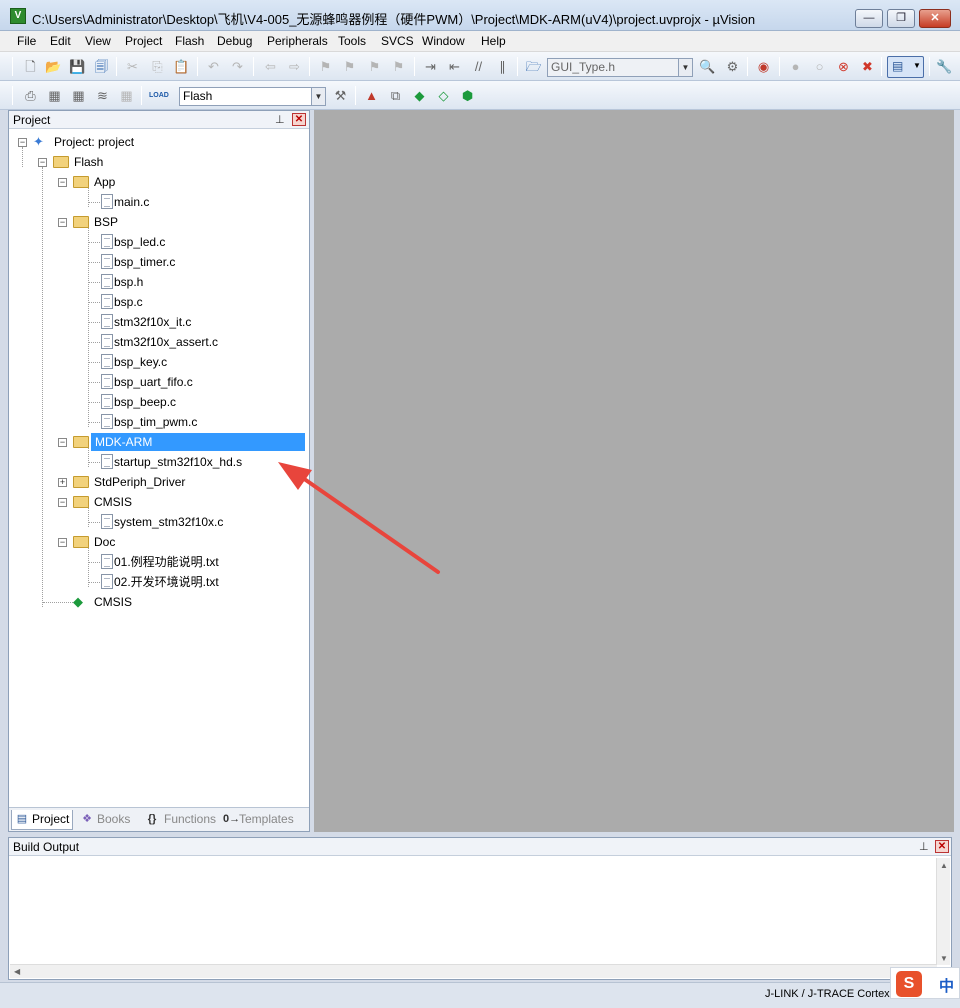 Image resolution: width=960 pixels, height=1008 pixels. I want to click on tree-node-file: bsp_timer.c, so click(142, 262).